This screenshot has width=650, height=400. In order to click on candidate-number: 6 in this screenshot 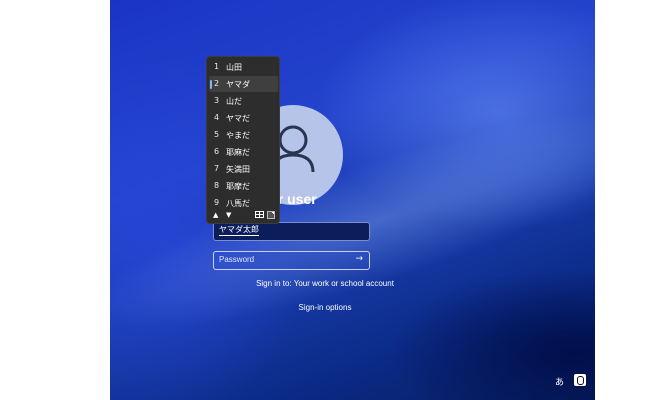, I will do `click(217, 151)`.